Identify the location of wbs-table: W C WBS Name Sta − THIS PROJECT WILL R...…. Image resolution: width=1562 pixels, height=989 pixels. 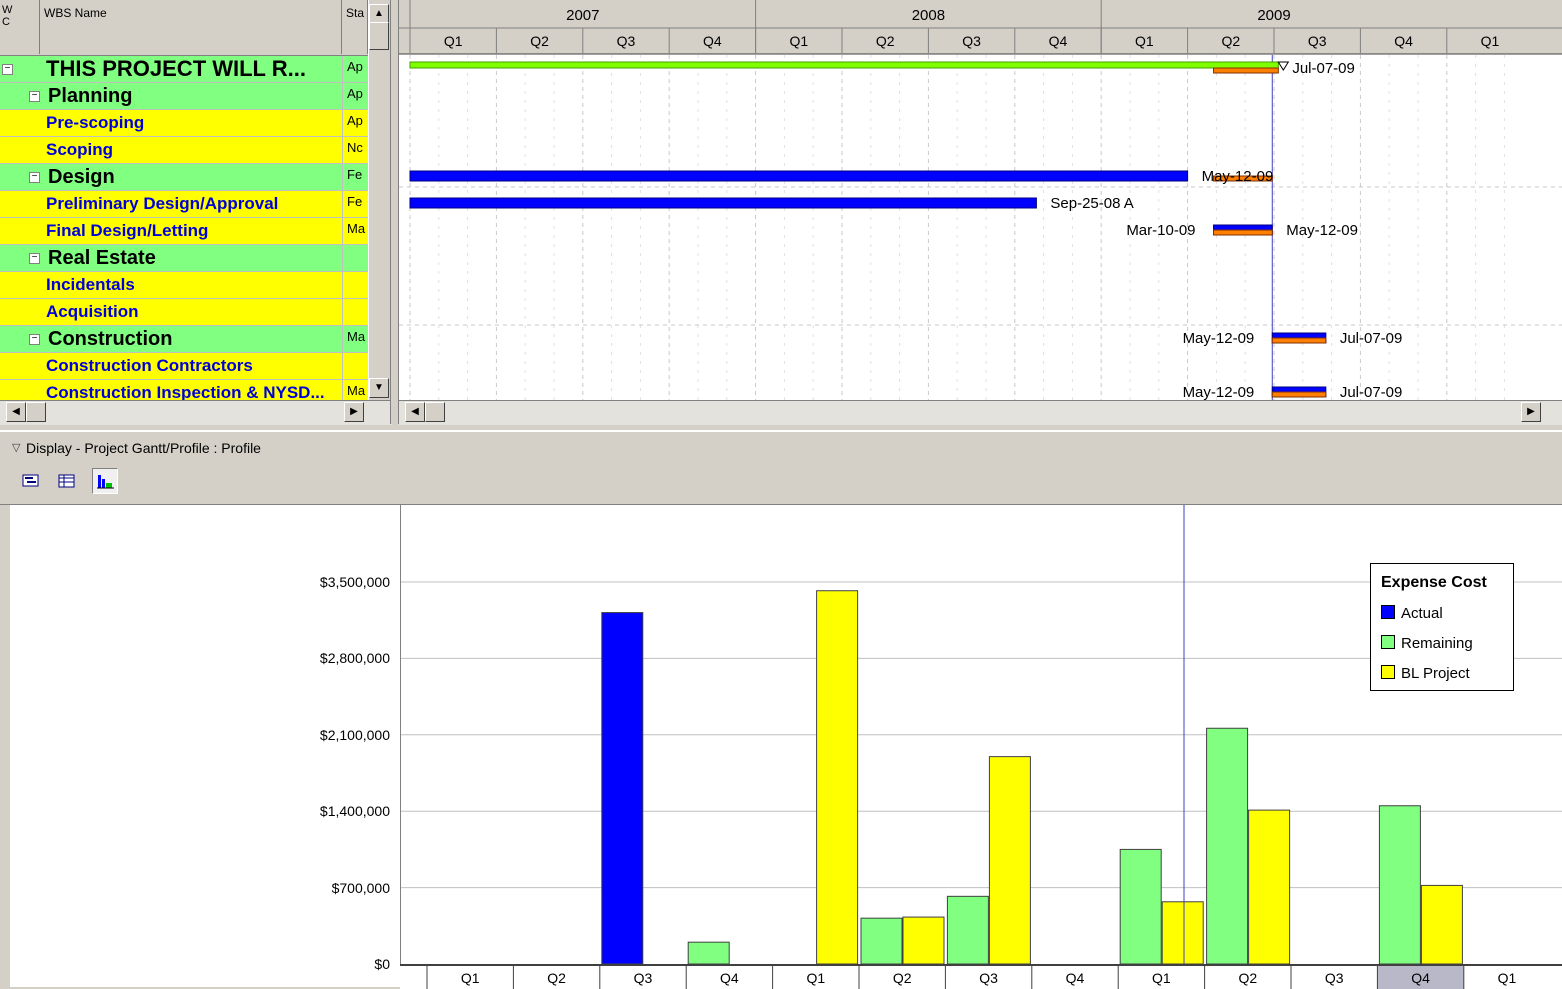
(196, 212).